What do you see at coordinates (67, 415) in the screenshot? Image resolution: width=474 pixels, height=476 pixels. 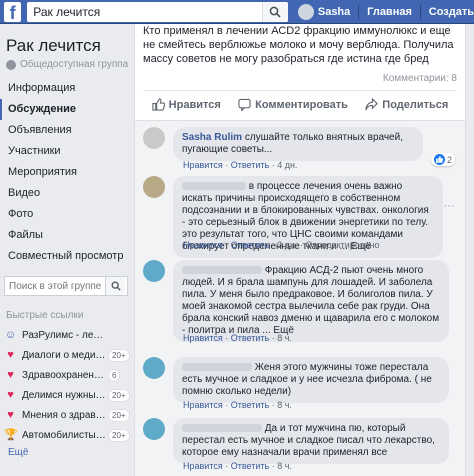 I see `shortcut-item: ♥ Мнения о здравоох... 20+` at bounding box center [67, 415].